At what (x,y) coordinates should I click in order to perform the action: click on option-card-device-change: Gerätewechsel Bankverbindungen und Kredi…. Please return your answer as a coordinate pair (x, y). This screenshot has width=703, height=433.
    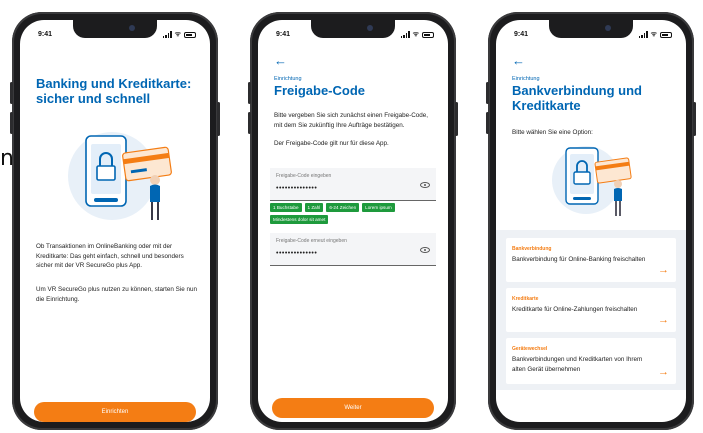
    Looking at the image, I should click on (591, 361).